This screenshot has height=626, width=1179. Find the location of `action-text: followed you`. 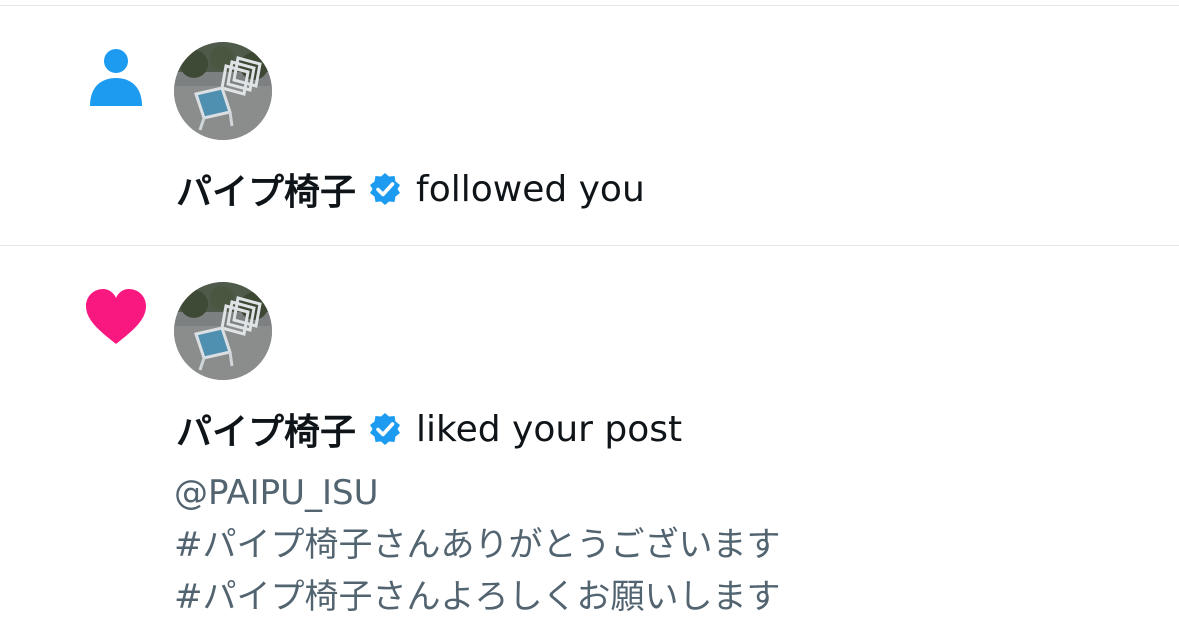

action-text: followed you is located at coordinates (530, 189).